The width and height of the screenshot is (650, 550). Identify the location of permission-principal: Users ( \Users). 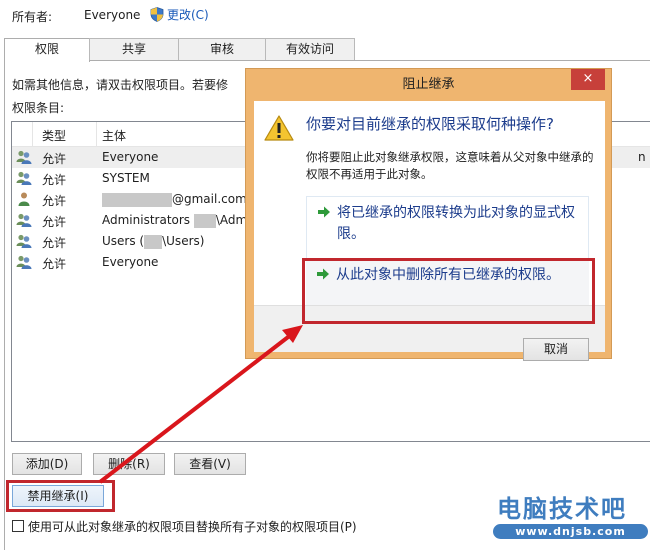
(153, 241).